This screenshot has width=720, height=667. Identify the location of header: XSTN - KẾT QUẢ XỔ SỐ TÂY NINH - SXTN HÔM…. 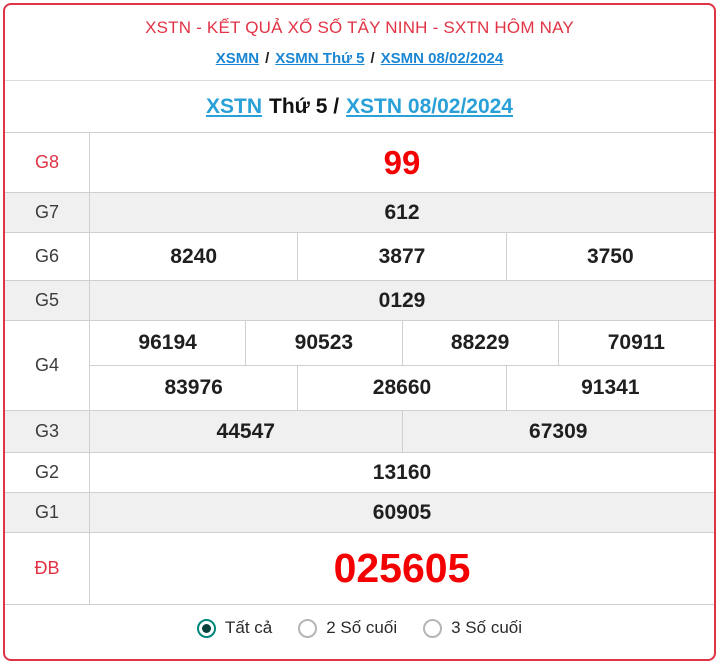
(359, 43).